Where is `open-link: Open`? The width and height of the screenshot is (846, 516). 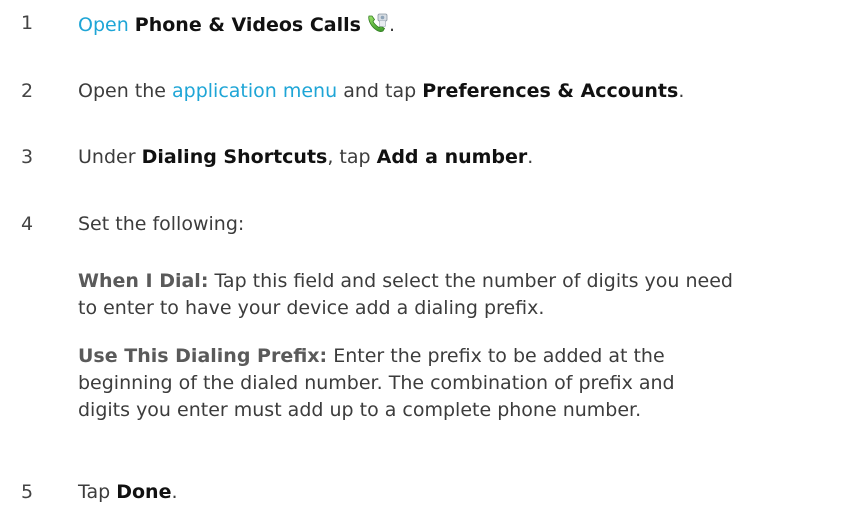
open-link: Open is located at coordinates (103, 25).